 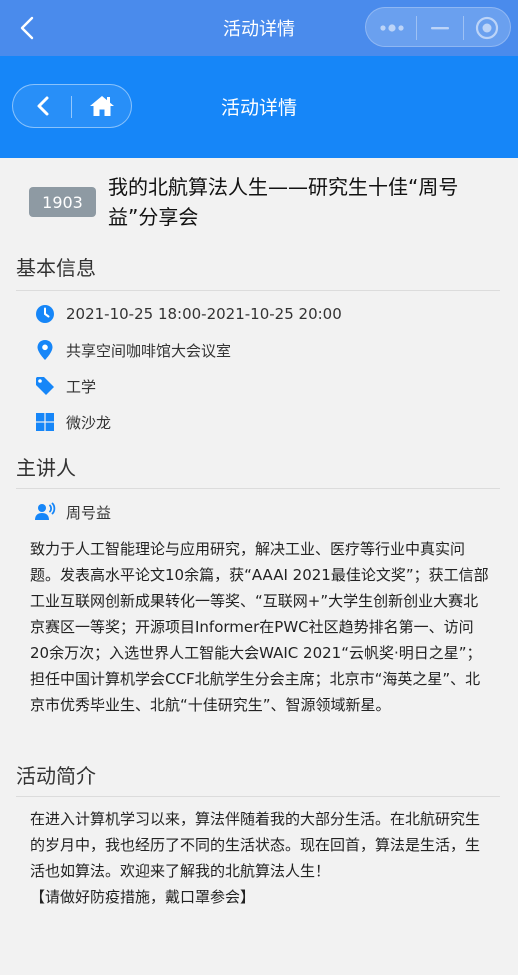 I want to click on intro-title: 活动简介, so click(x=56, y=776).